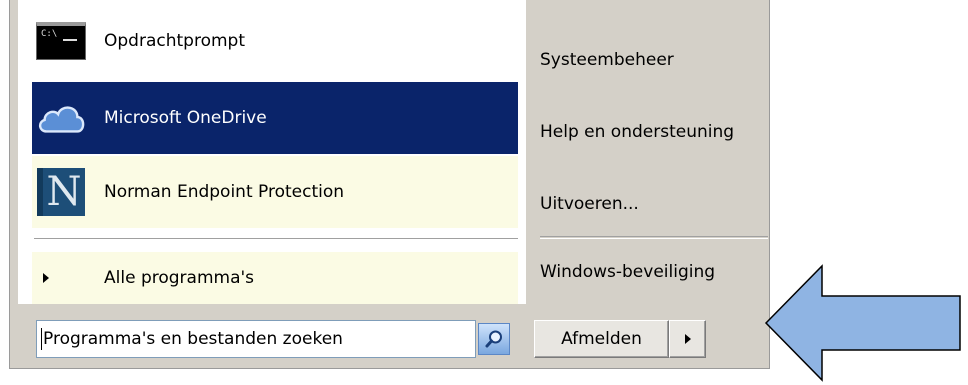 The height and width of the screenshot is (385, 968). I want to click on onedrive-icon, so click(61, 118).